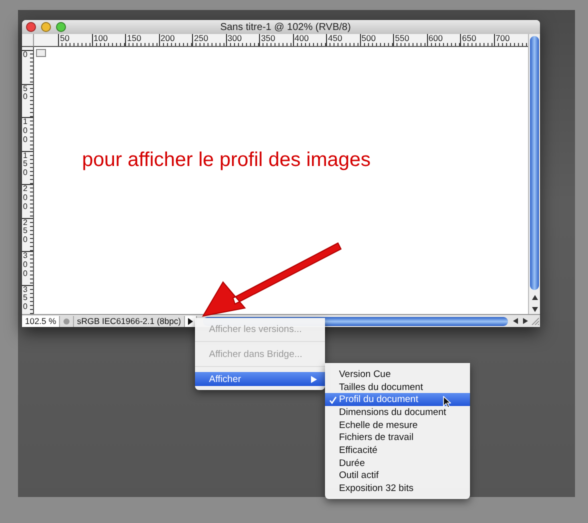 The image size is (588, 523). I want to click on ruler-label: 650, so click(469, 38).